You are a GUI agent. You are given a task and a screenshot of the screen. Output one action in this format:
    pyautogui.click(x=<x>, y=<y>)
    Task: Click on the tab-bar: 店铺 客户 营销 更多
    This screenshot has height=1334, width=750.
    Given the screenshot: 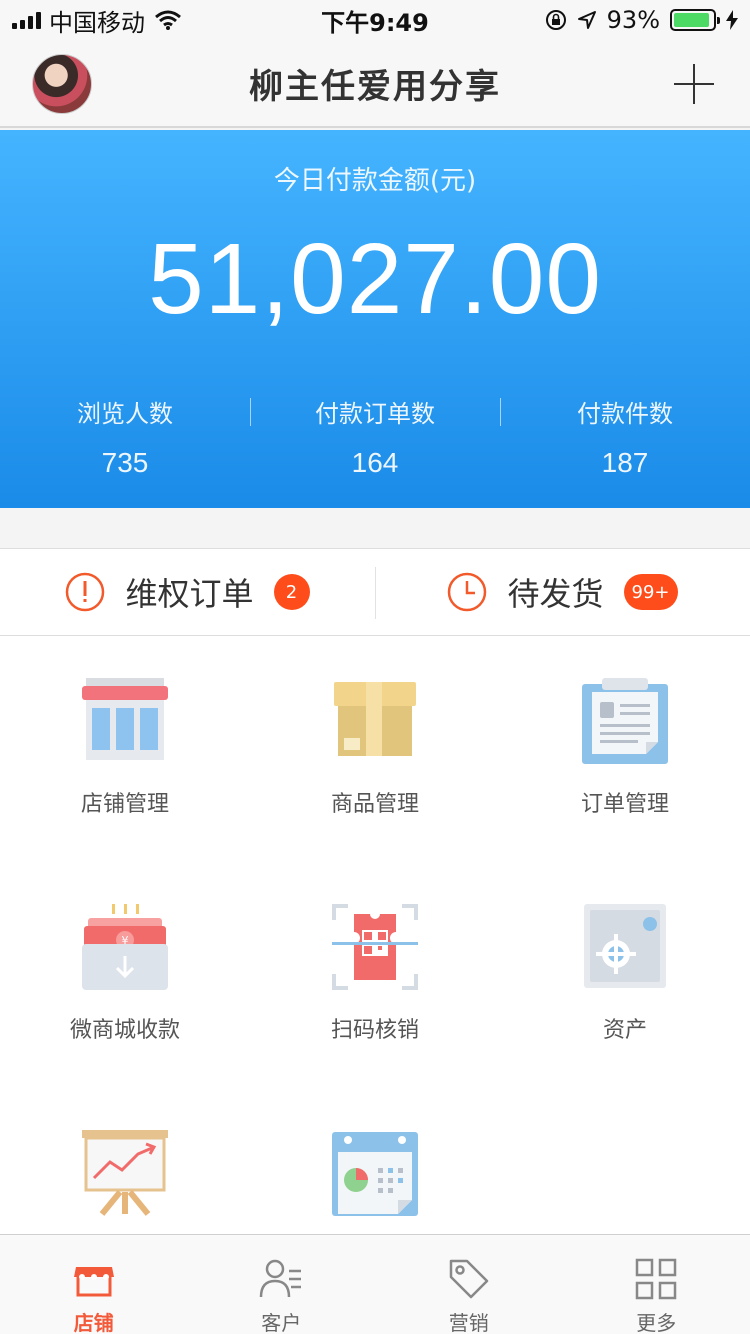 What is the action you would take?
    pyautogui.click(x=375, y=1284)
    